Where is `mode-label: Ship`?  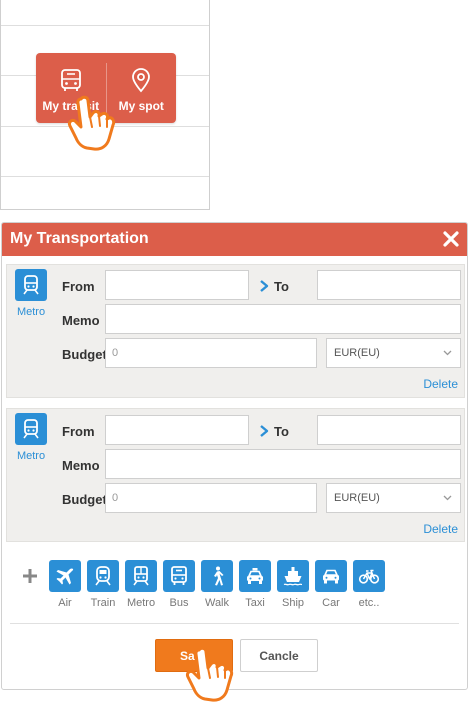
mode-label: Ship is located at coordinates (293, 603).